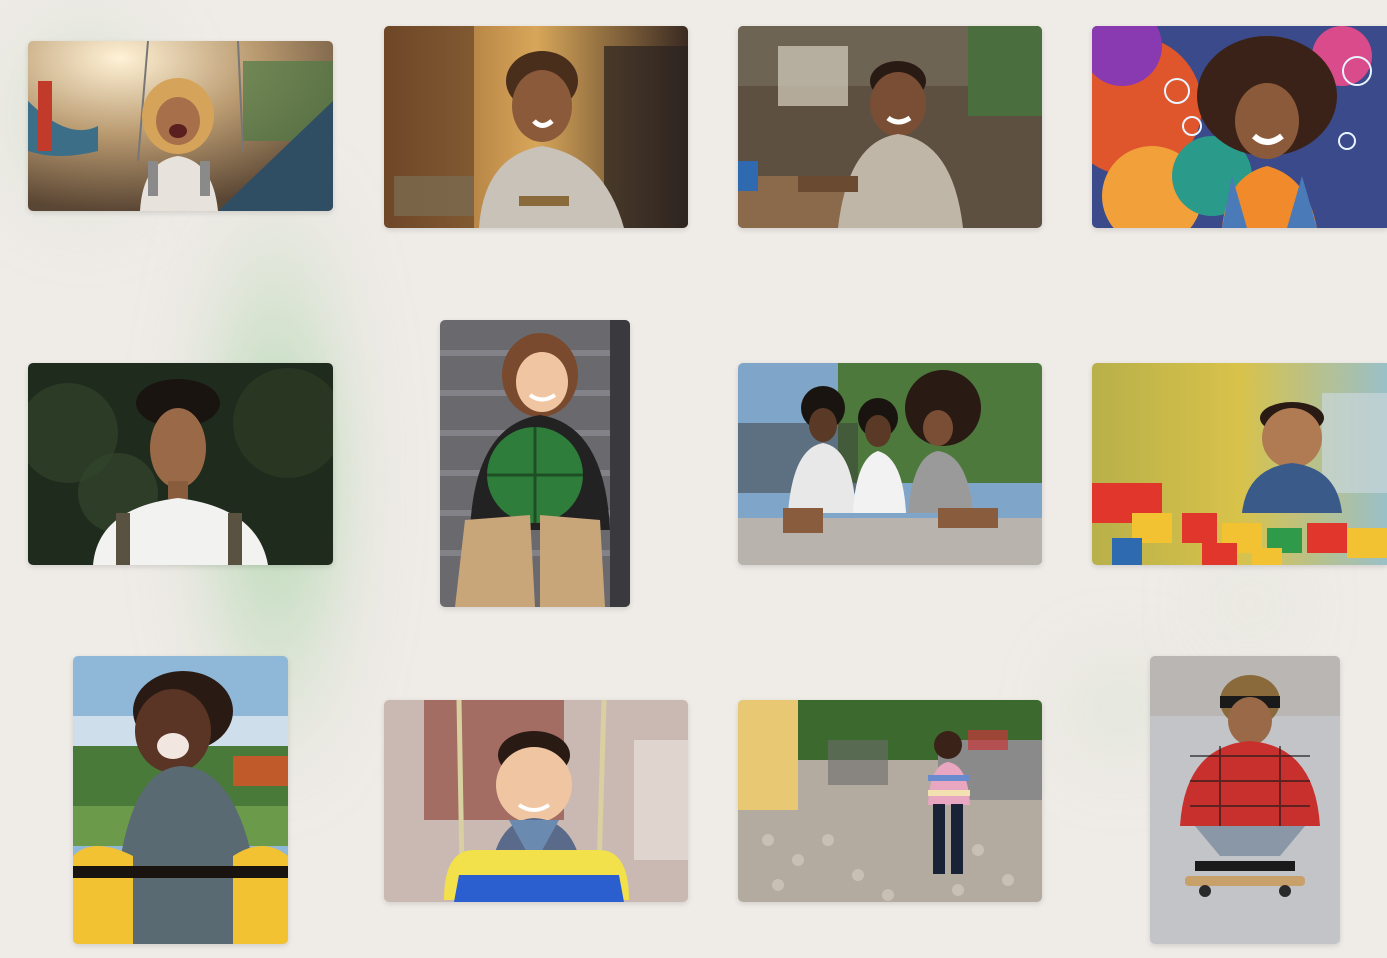 Image resolution: width=1387 pixels, height=958 pixels. I want to click on kid-on-skateboard-icon, so click(1245, 800).